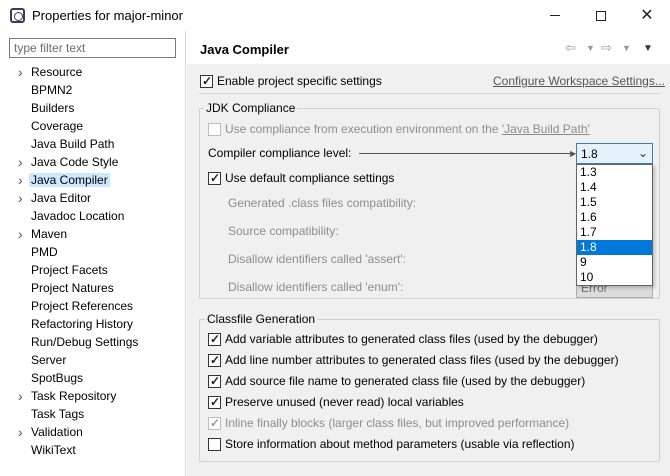  Describe the element at coordinates (614, 153) in the screenshot. I see `compliance-level-select: 1.8 ⌄` at that location.